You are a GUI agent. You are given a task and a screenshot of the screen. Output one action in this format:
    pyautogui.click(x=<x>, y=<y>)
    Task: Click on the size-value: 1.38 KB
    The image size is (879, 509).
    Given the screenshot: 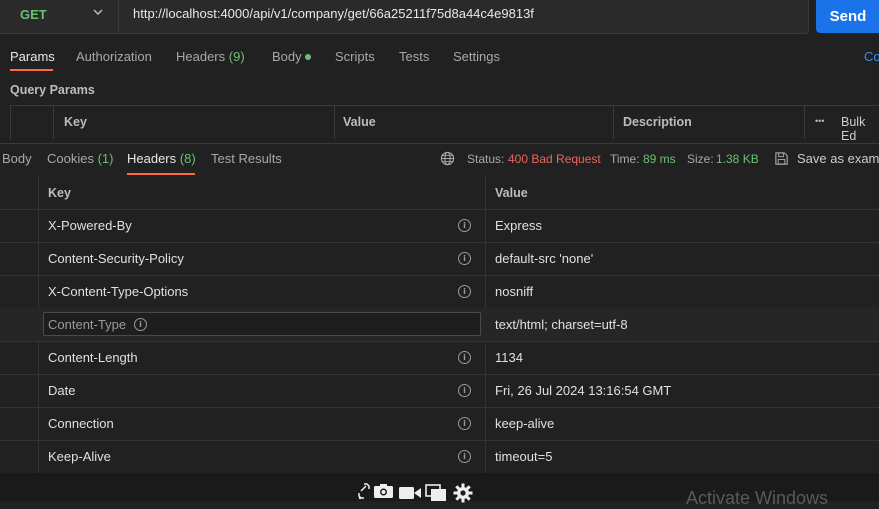 What is the action you would take?
    pyautogui.click(x=737, y=159)
    